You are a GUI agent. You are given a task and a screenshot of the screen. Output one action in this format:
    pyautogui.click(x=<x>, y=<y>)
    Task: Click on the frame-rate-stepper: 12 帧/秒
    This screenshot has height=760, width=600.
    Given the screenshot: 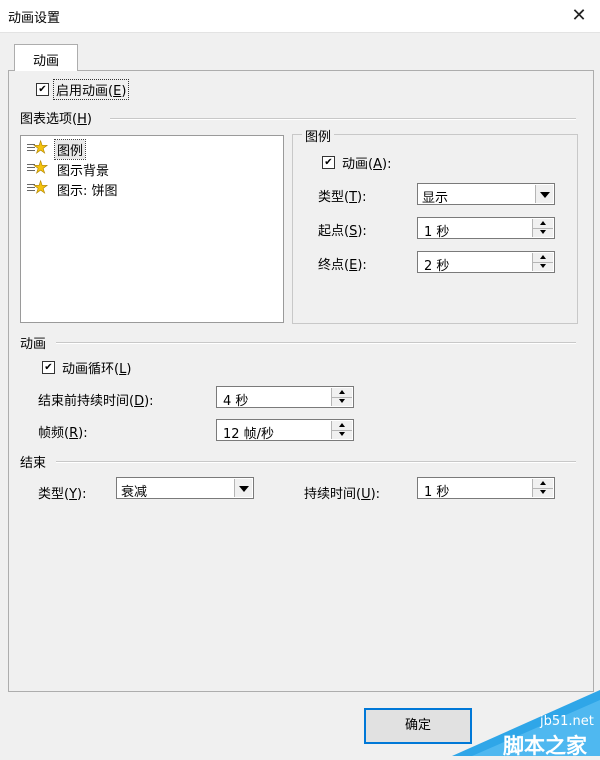 What is the action you would take?
    pyautogui.click(x=285, y=430)
    